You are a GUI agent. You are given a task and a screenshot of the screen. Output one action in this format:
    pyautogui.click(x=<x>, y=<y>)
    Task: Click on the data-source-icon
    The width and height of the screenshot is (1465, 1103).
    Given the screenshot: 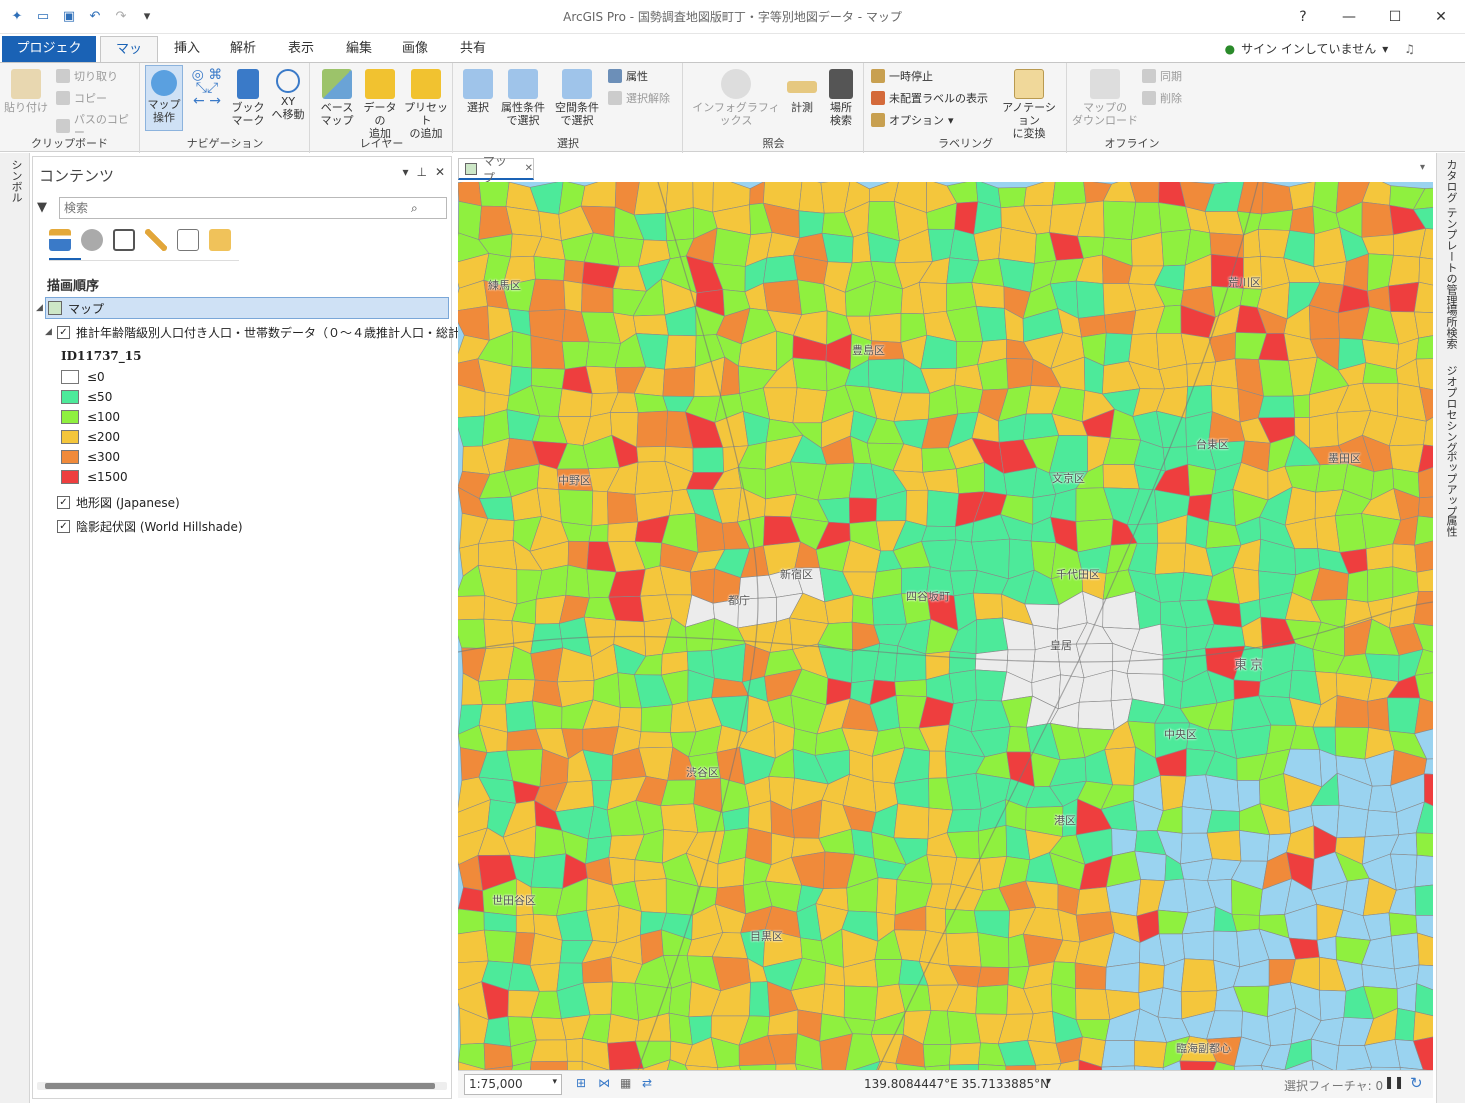 What is the action you would take?
    pyautogui.click(x=92, y=240)
    